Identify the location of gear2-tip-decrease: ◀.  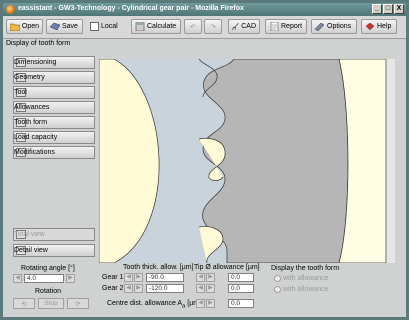
(200, 288).